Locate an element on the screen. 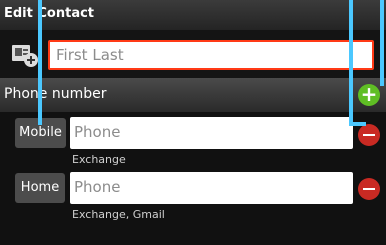 The image size is (386, 245). contact-card-add-icon is located at coordinates (25, 54).